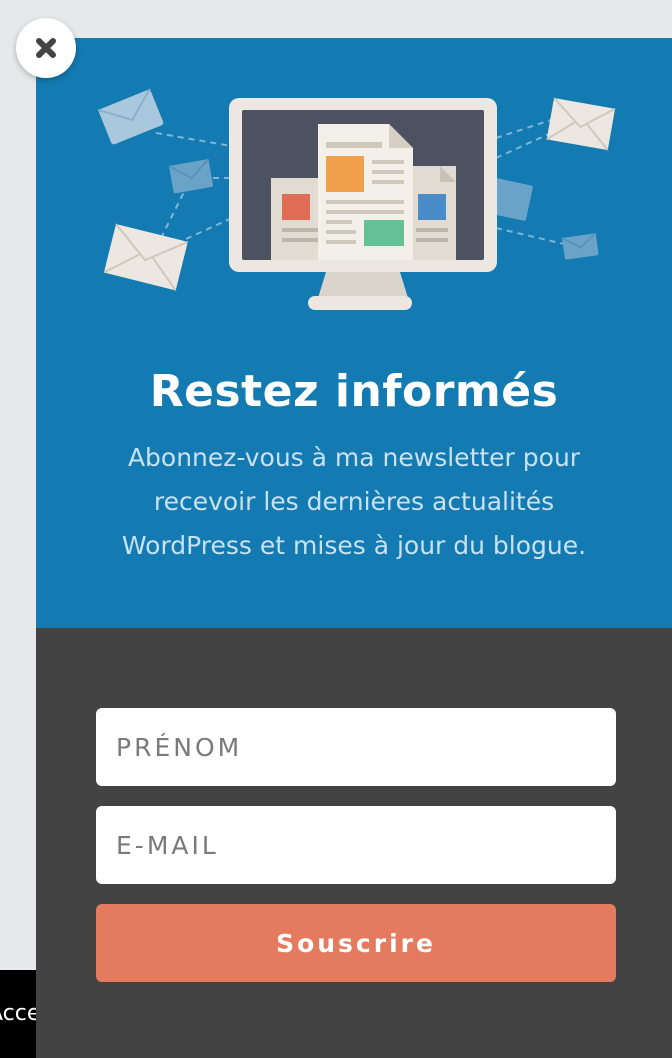 The image size is (672, 1058). I want to click on close-button, so click(46, 48).